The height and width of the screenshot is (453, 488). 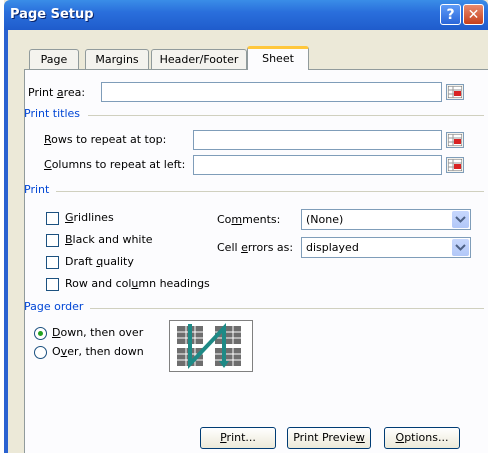 What do you see at coordinates (473, 14) in the screenshot?
I see `close-button: ✕` at bounding box center [473, 14].